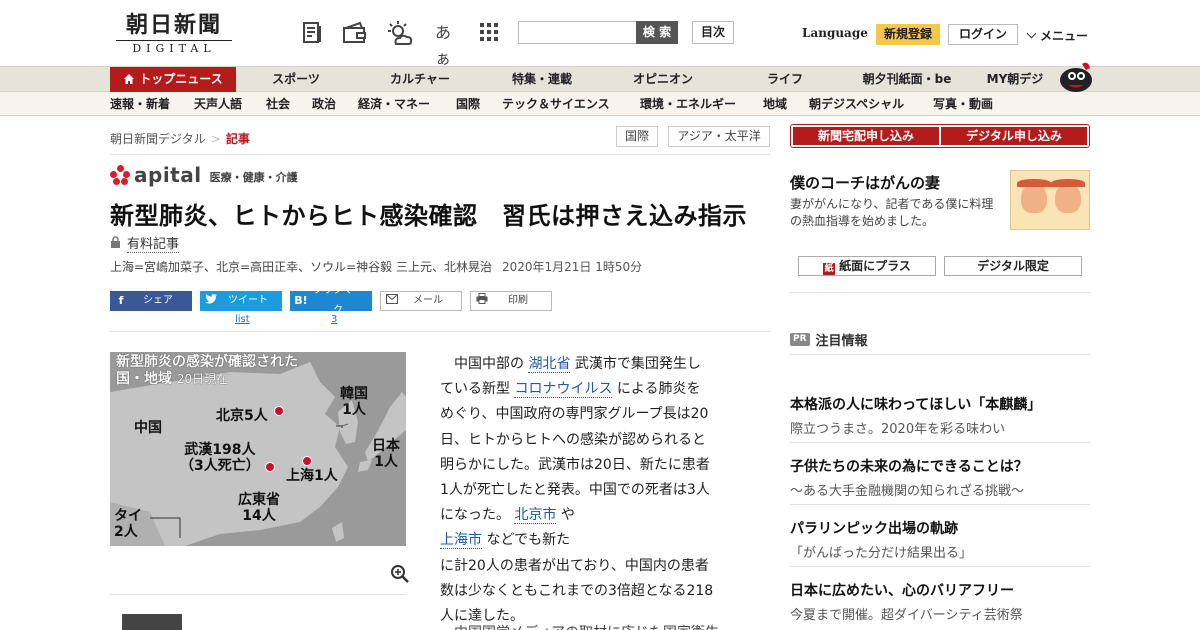 This screenshot has height=630, width=1200. Describe the element at coordinates (301, 300) in the screenshot. I see `hatena-icon: B!` at that location.